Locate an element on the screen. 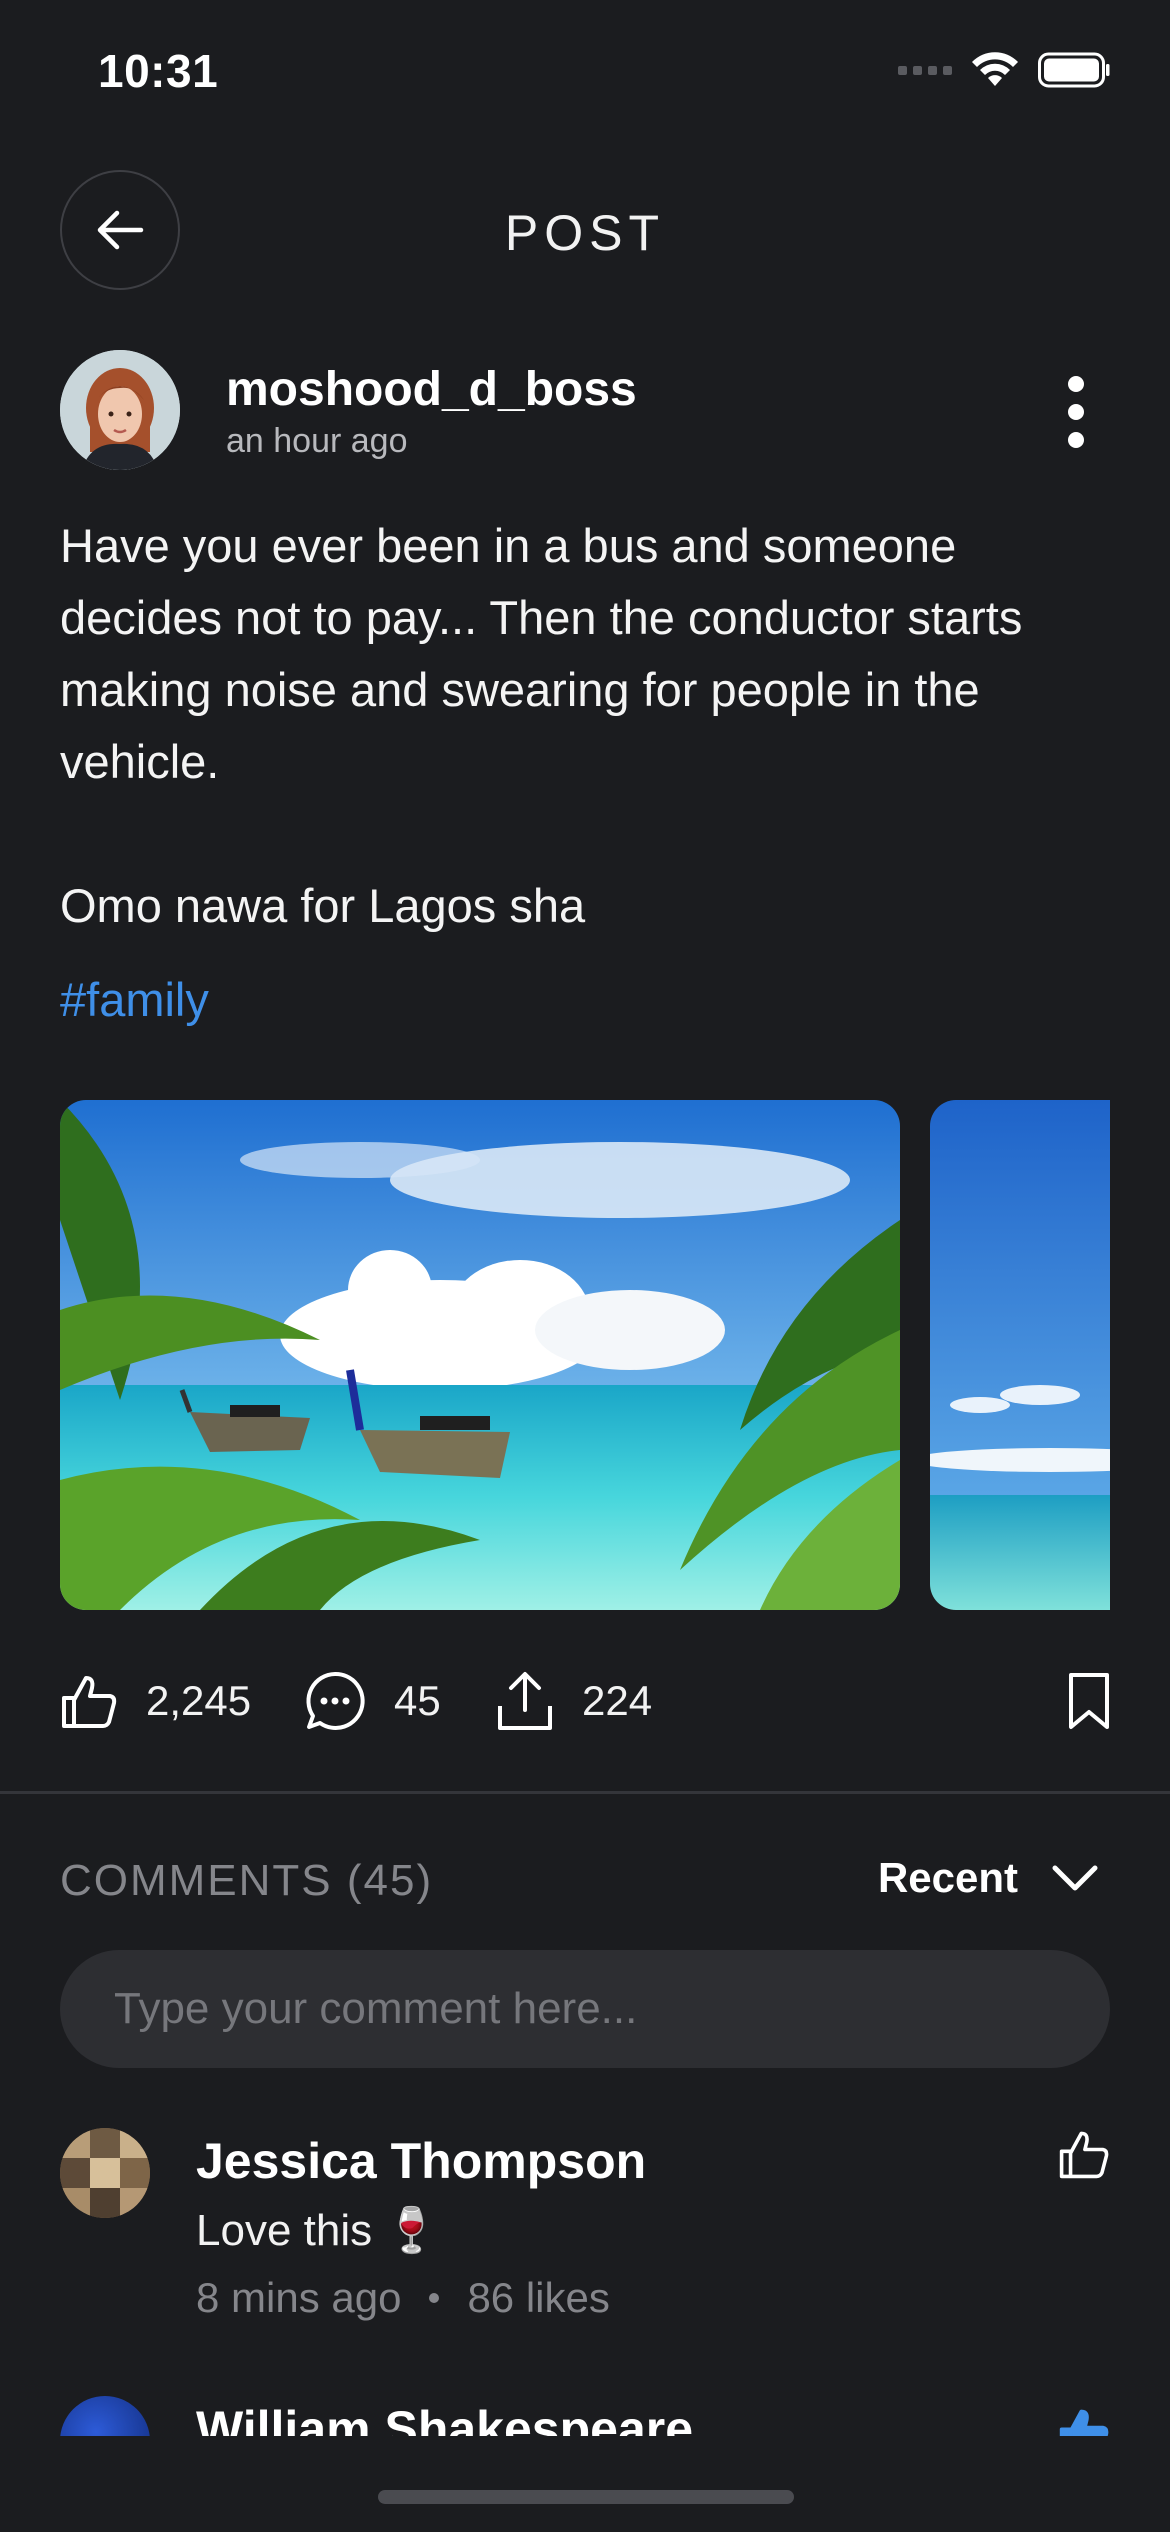 The height and width of the screenshot is (2532, 1170). post-actions: 2,245 45 224 is located at coordinates (585, 1701).